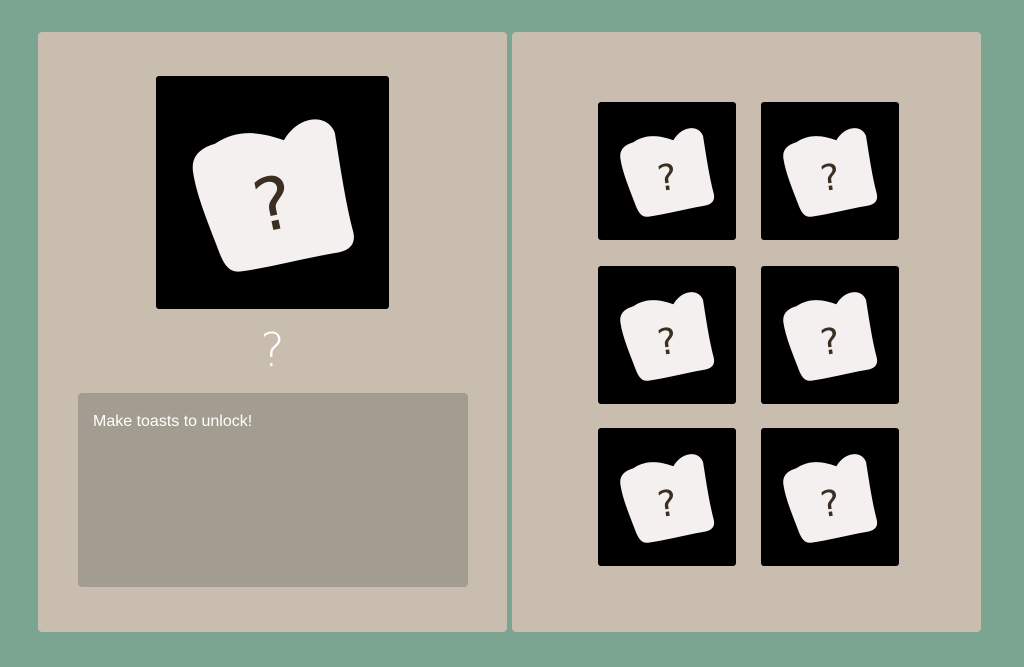  I want to click on selected-toast-image: ?, so click(272, 192).